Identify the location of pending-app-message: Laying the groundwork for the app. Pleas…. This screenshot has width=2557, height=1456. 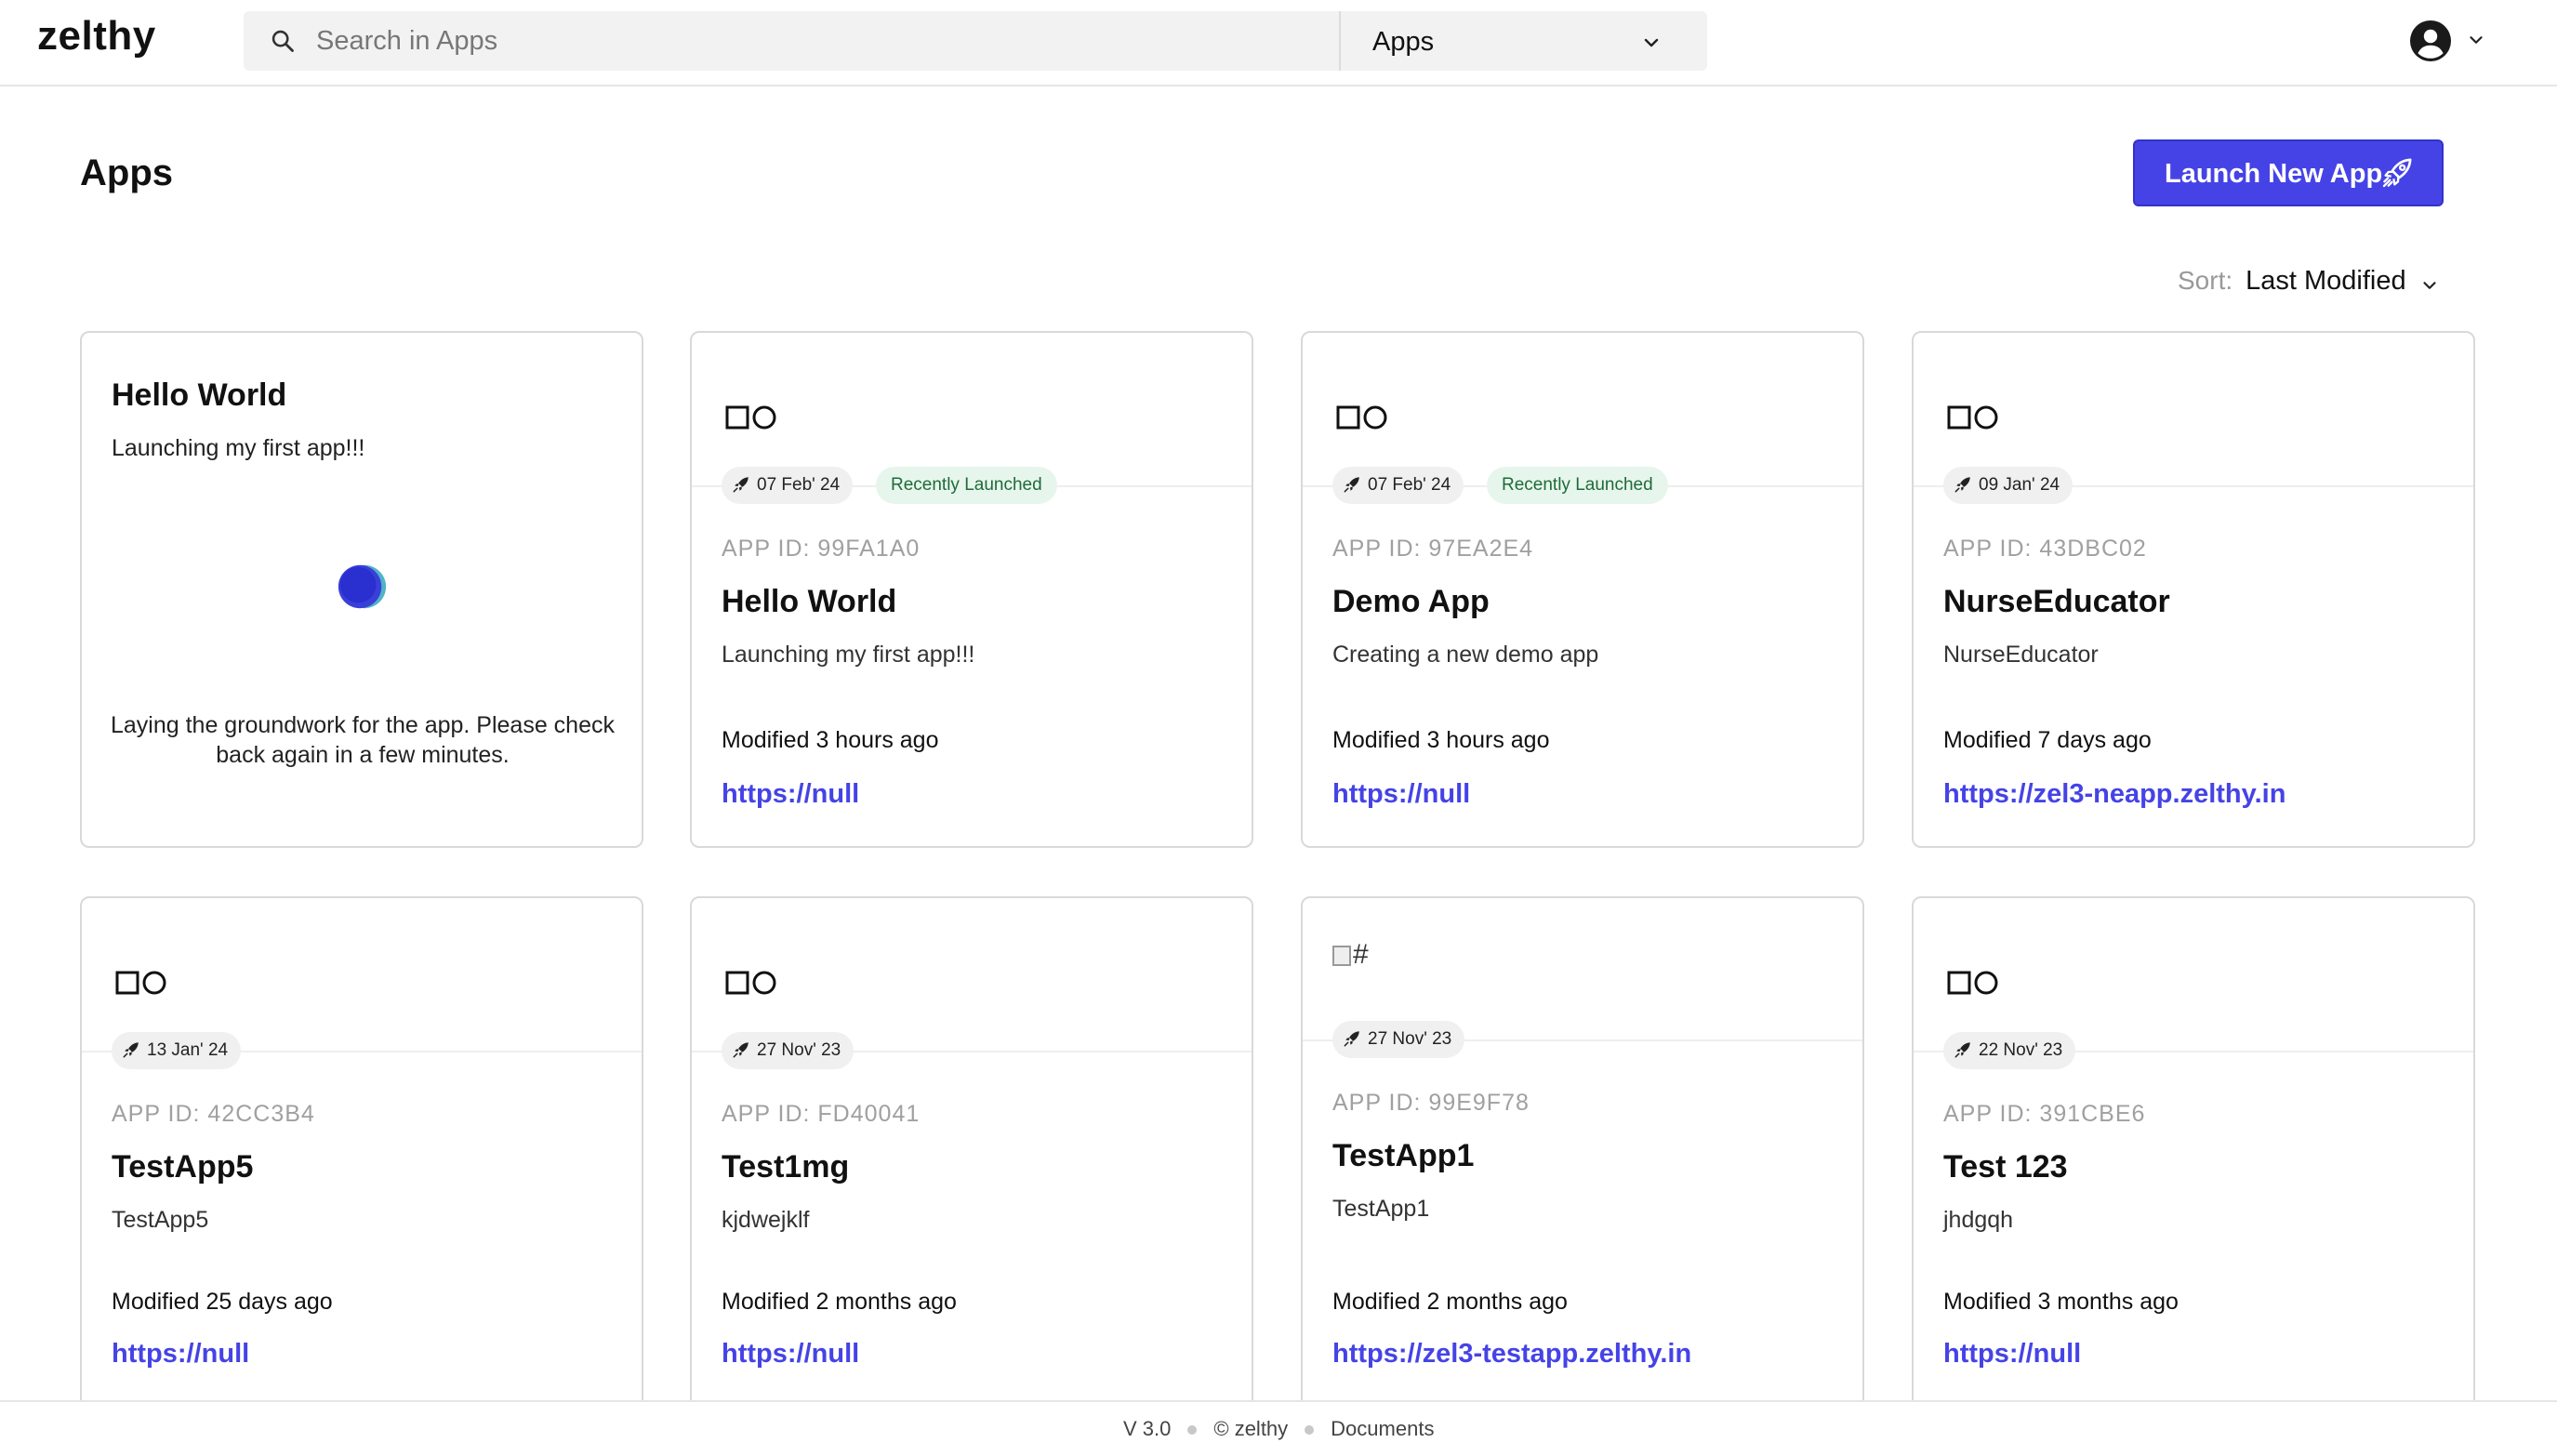
(362, 740).